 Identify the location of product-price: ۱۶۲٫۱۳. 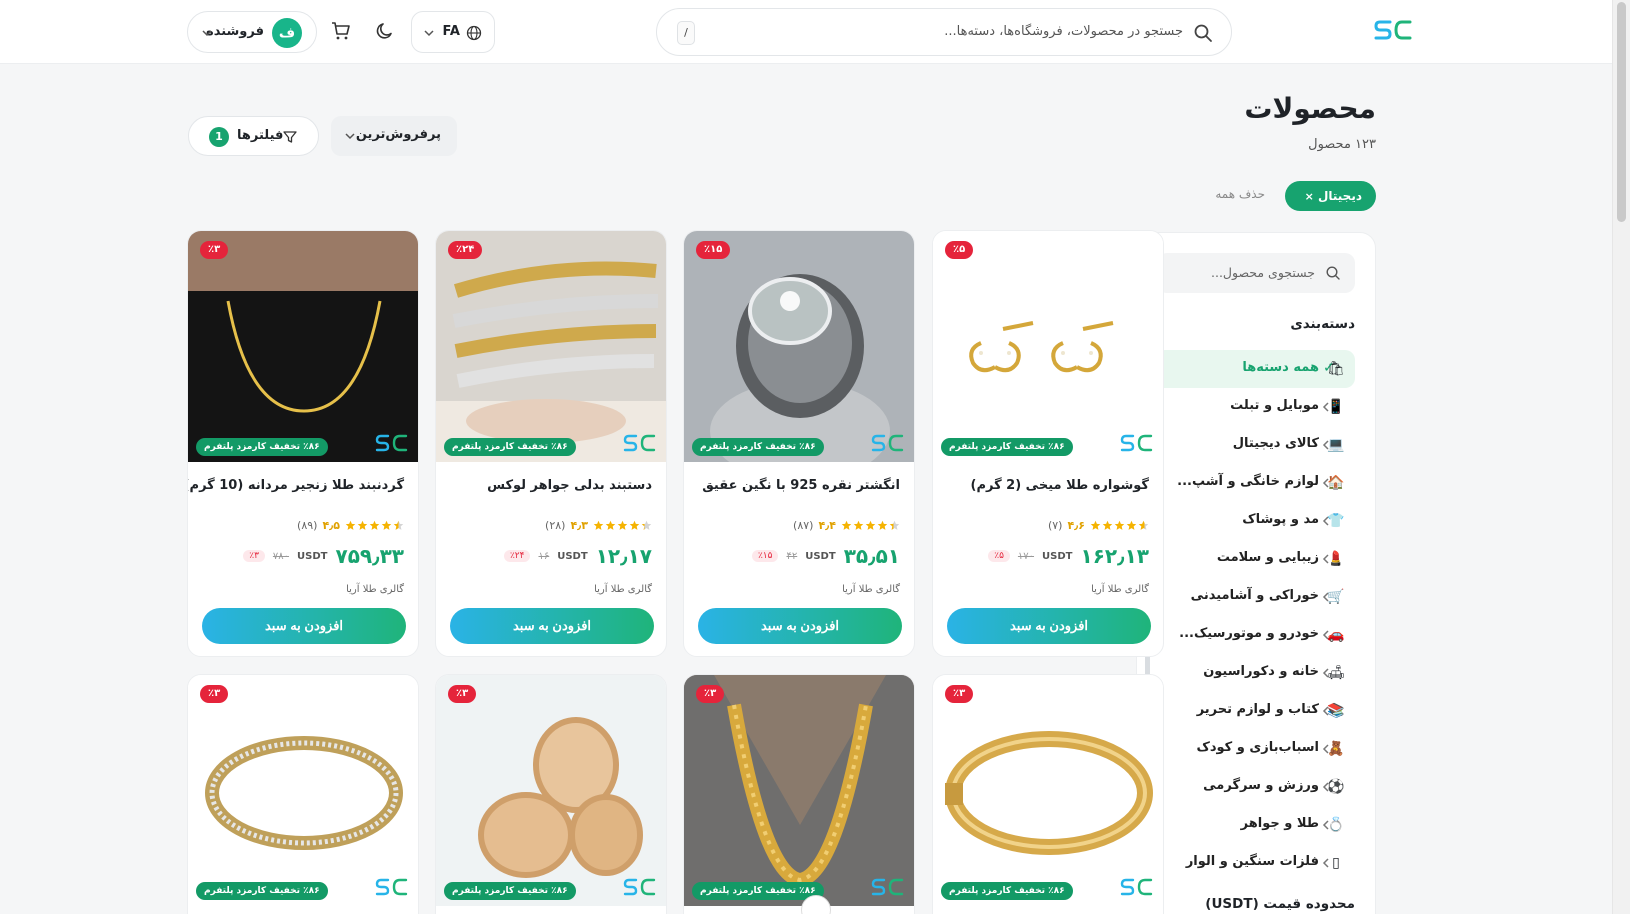
(1114, 556).